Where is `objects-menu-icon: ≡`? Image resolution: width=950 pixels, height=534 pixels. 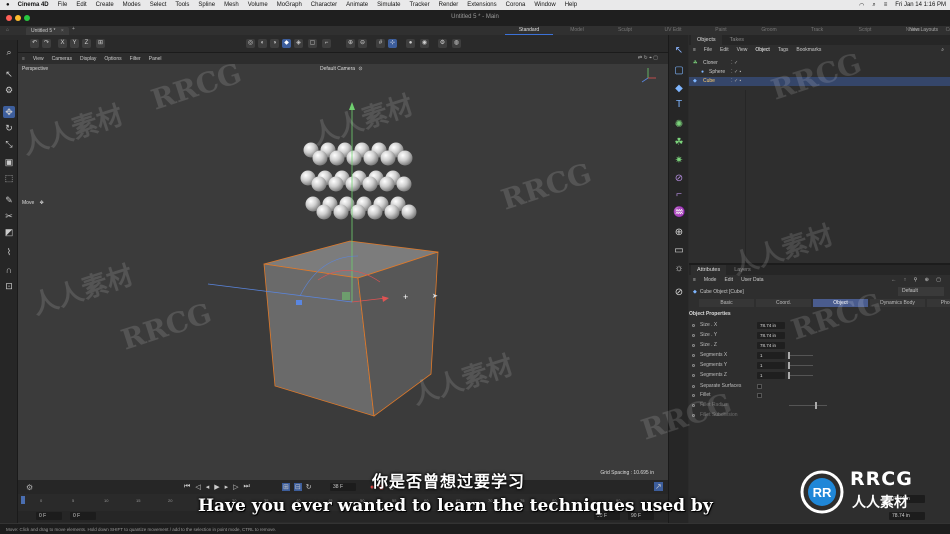 objects-menu-icon: ≡ is located at coordinates (694, 50).